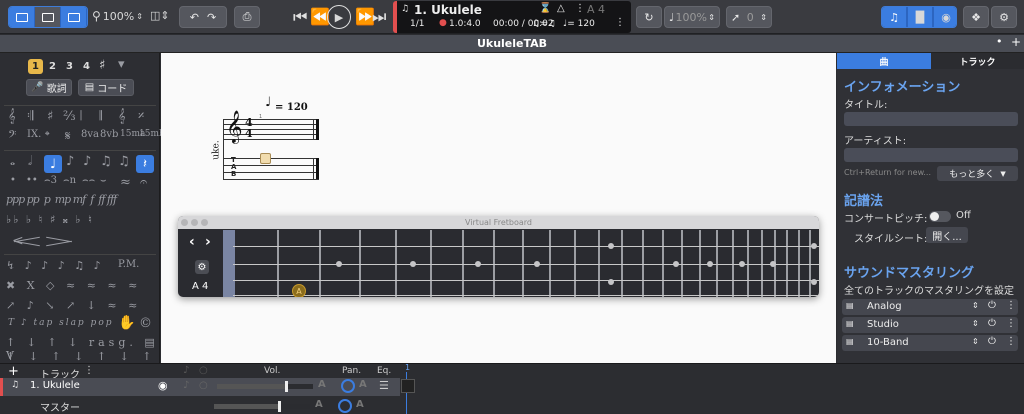 The height and width of the screenshot is (414, 1024). Describe the element at coordinates (945, 17) in the screenshot. I see `drums-view-button: ◉` at that location.